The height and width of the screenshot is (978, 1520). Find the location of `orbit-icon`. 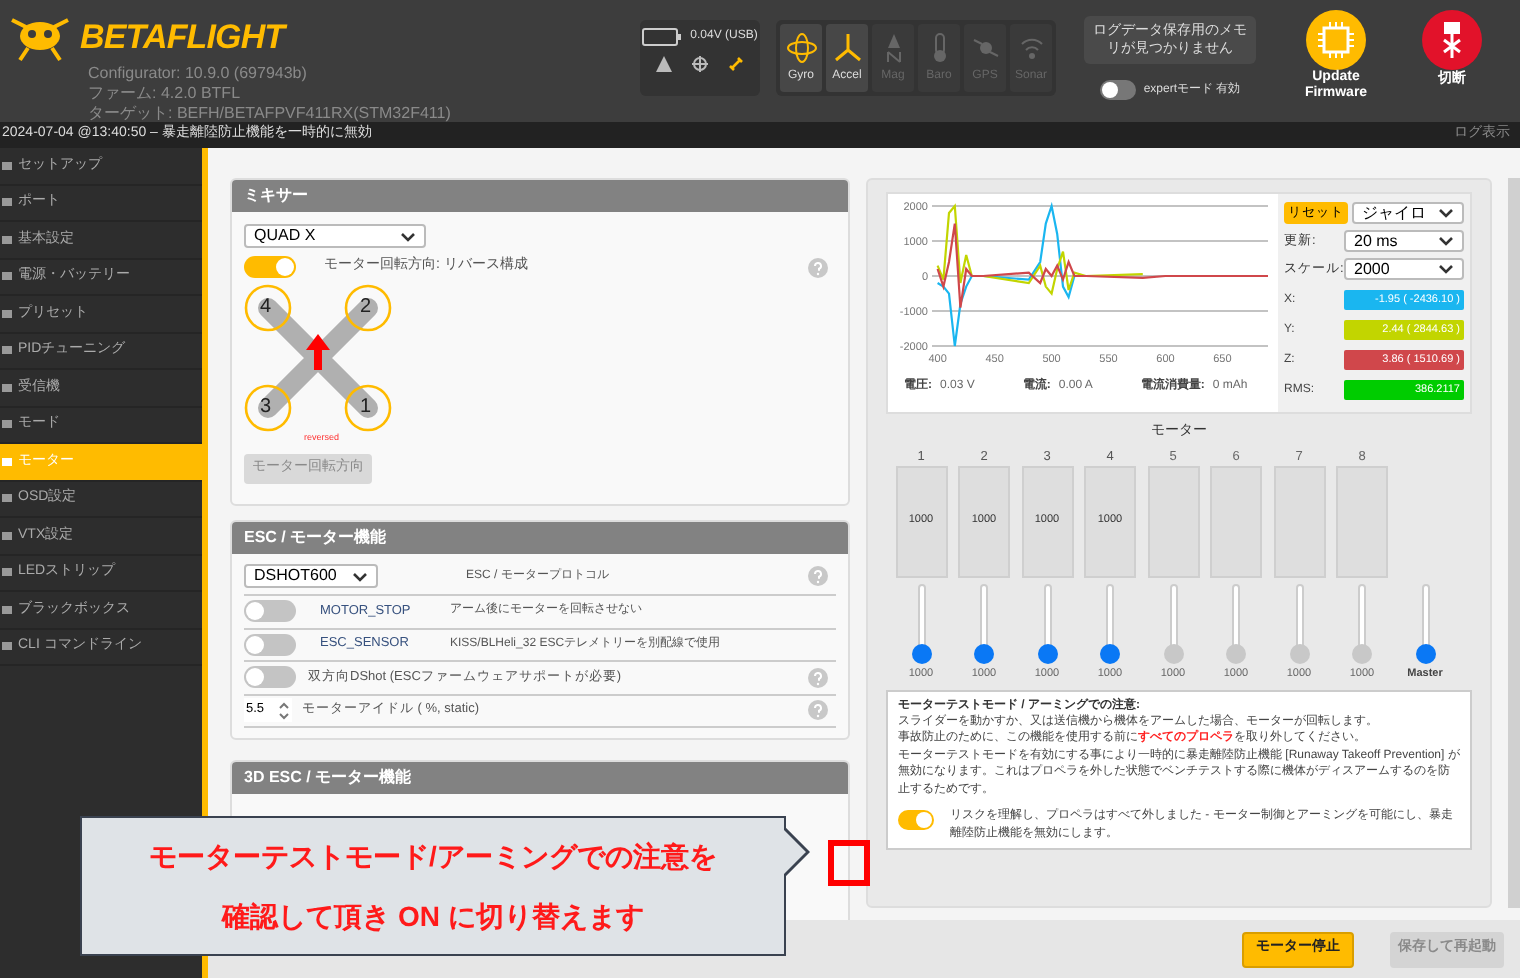

orbit-icon is located at coordinates (801, 47).